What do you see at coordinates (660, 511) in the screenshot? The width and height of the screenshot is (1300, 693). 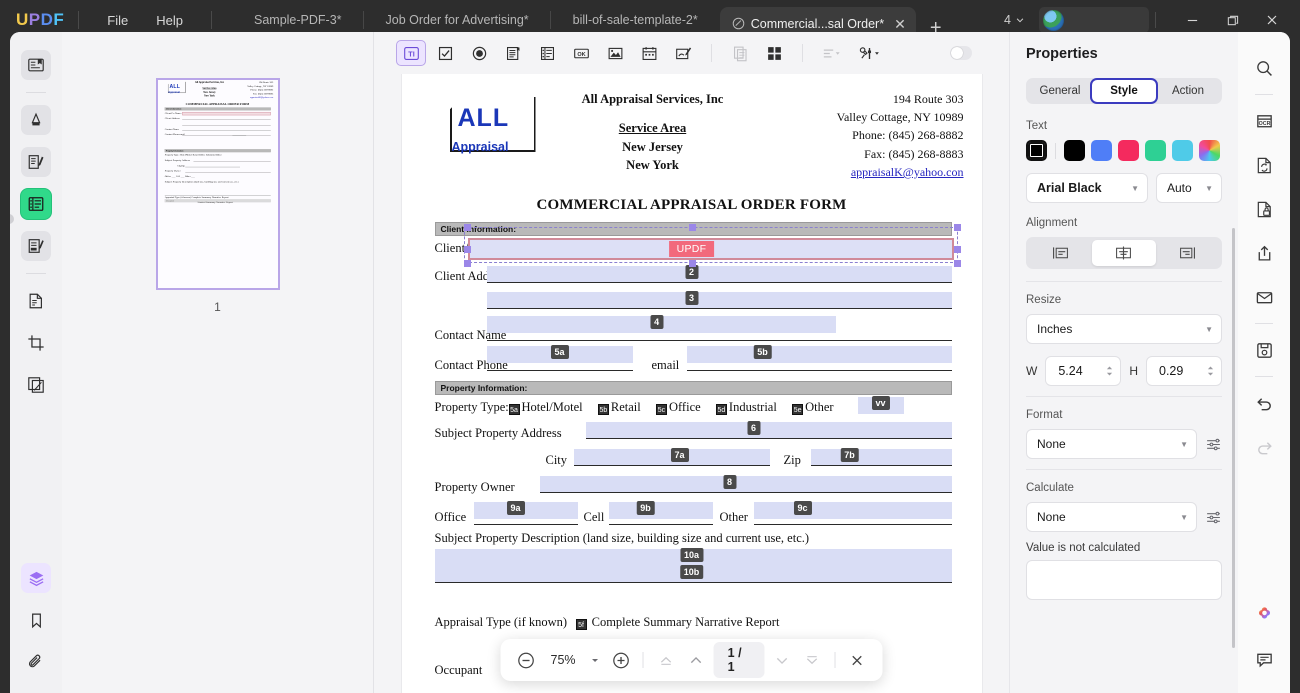 I see `form-field-9b` at bounding box center [660, 511].